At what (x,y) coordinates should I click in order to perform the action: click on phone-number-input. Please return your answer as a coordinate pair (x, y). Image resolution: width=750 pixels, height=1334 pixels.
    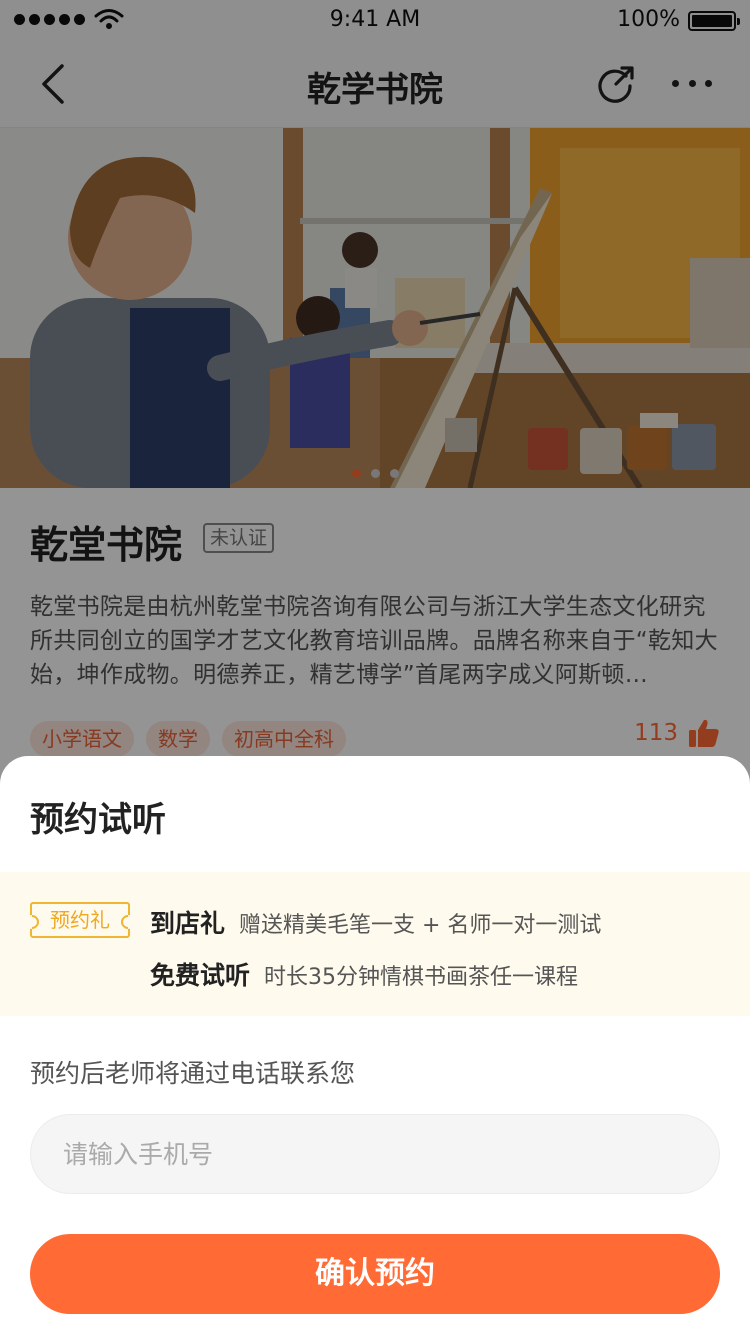
    Looking at the image, I should click on (375, 1154).